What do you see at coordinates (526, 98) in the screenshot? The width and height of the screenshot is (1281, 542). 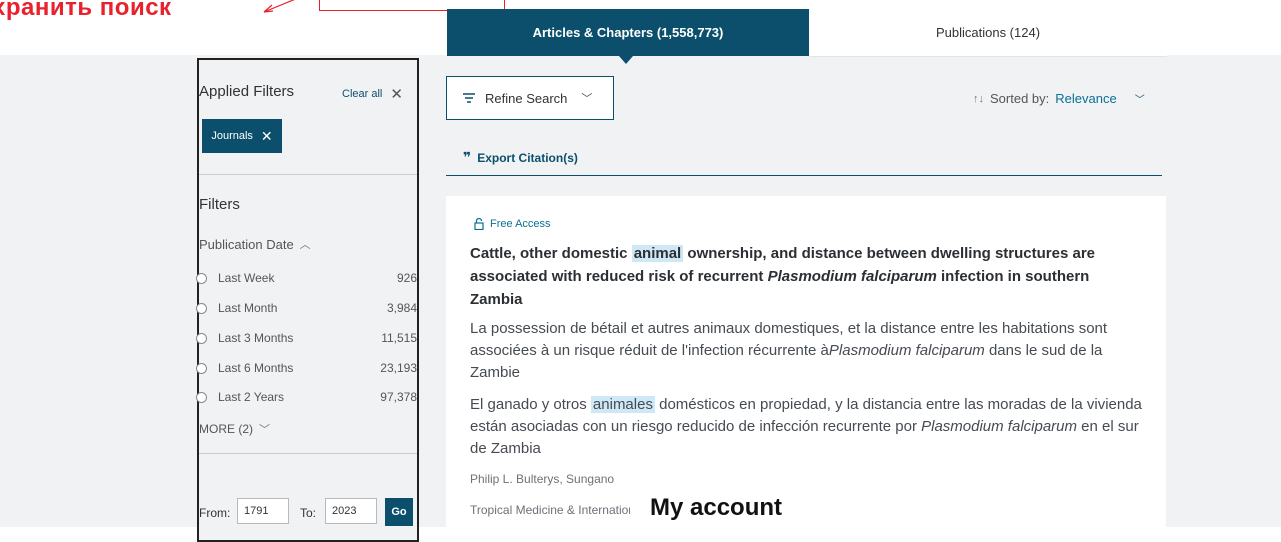 I see `refine-search-label: Refine Search` at bounding box center [526, 98].